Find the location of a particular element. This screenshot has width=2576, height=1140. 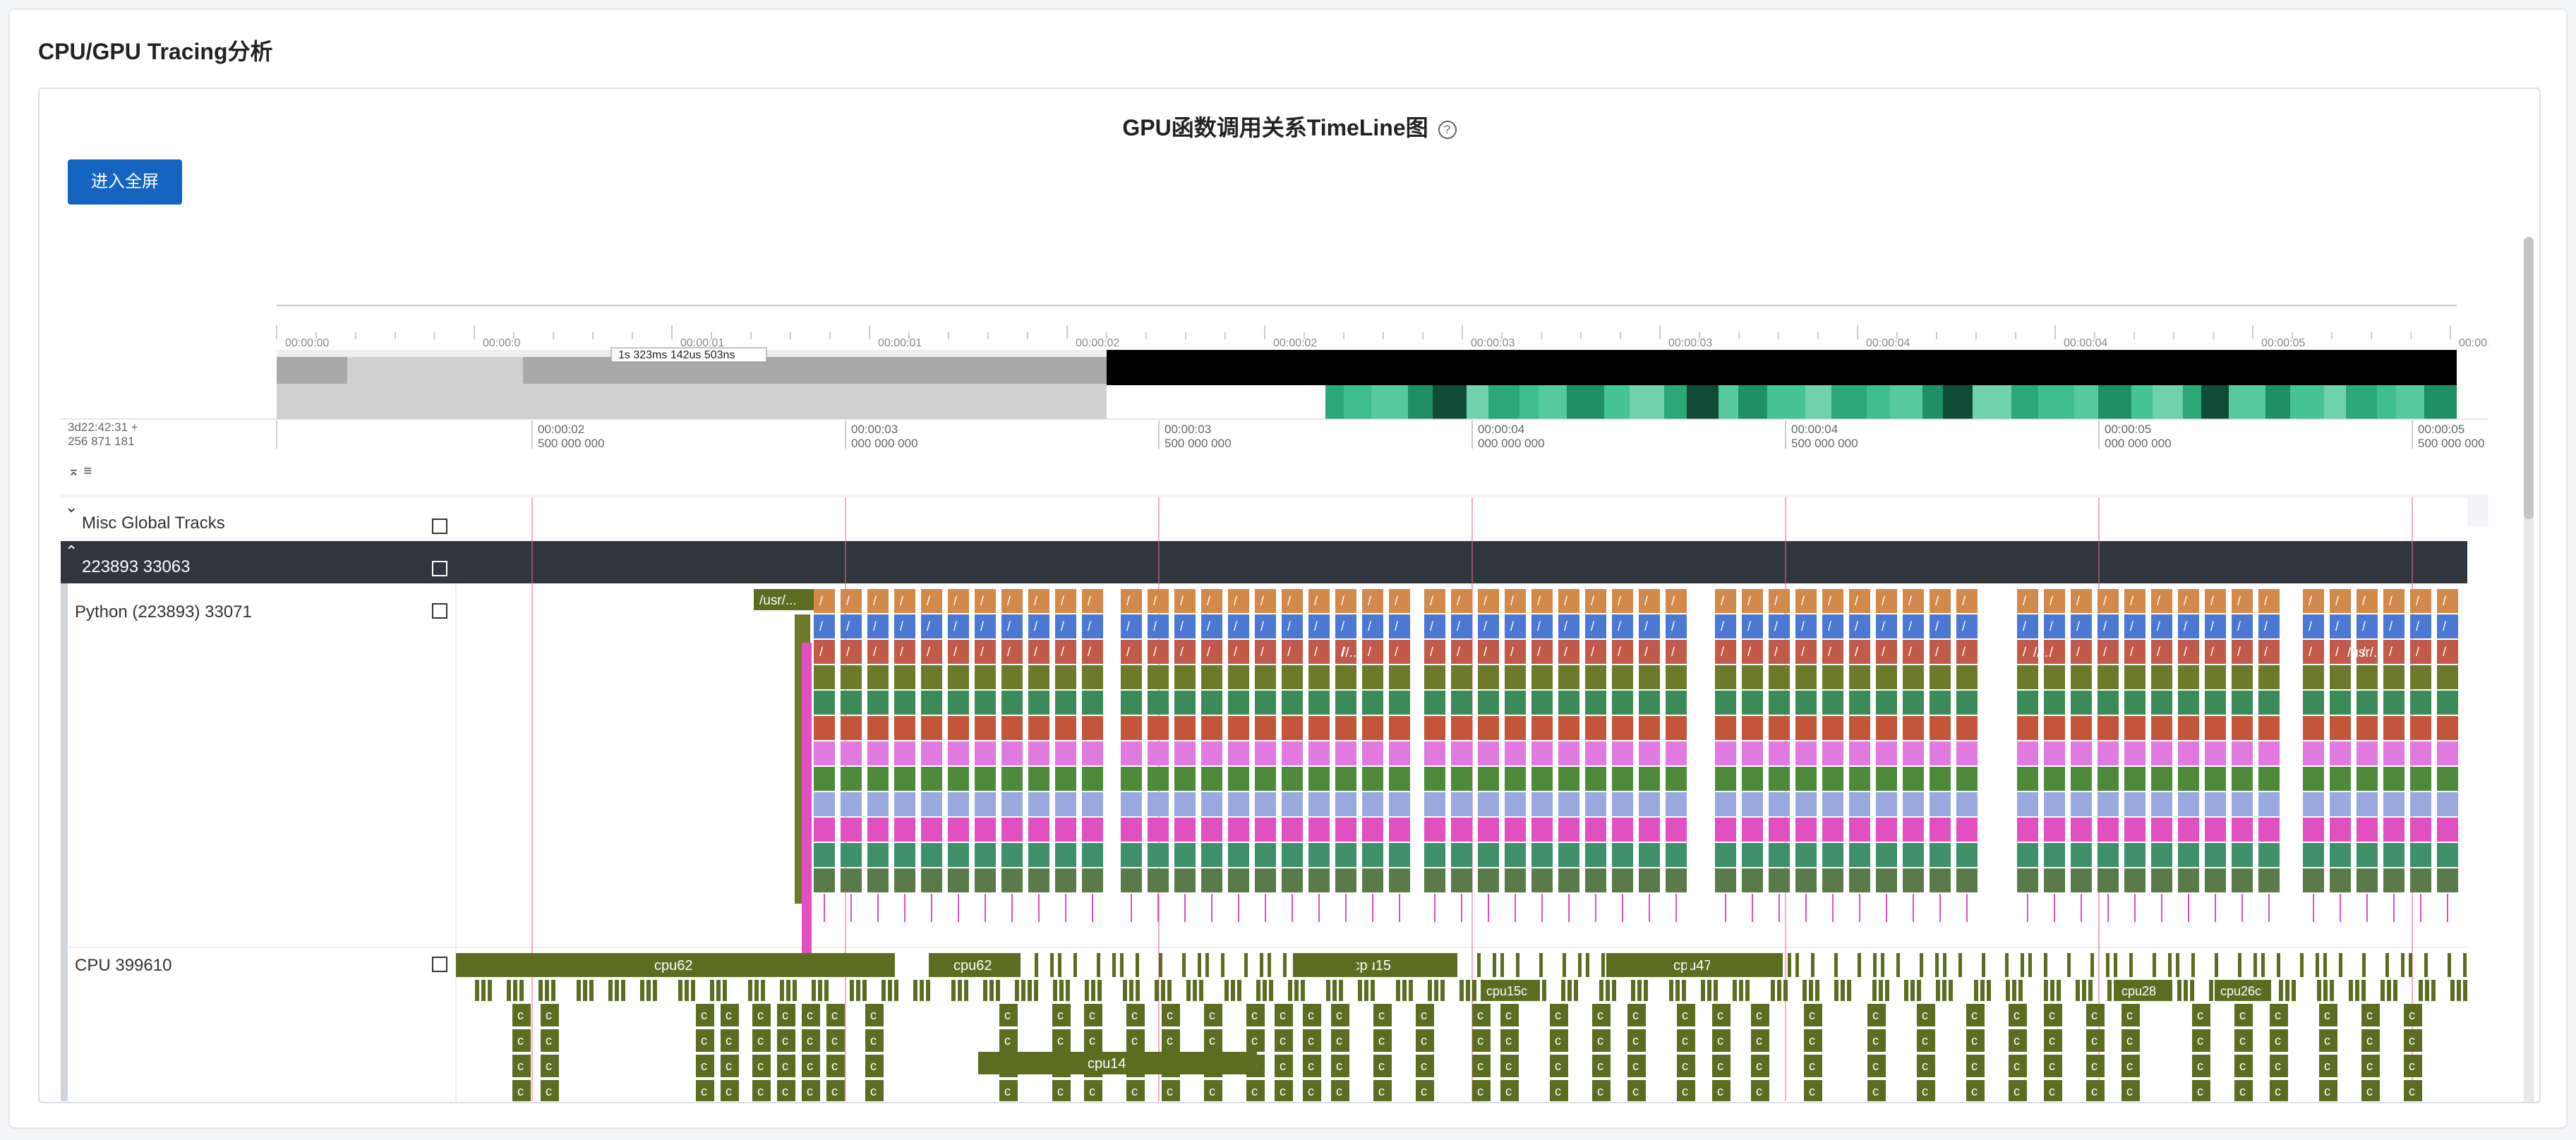

misc-global-tracks-row is located at coordinates (1264, 517).